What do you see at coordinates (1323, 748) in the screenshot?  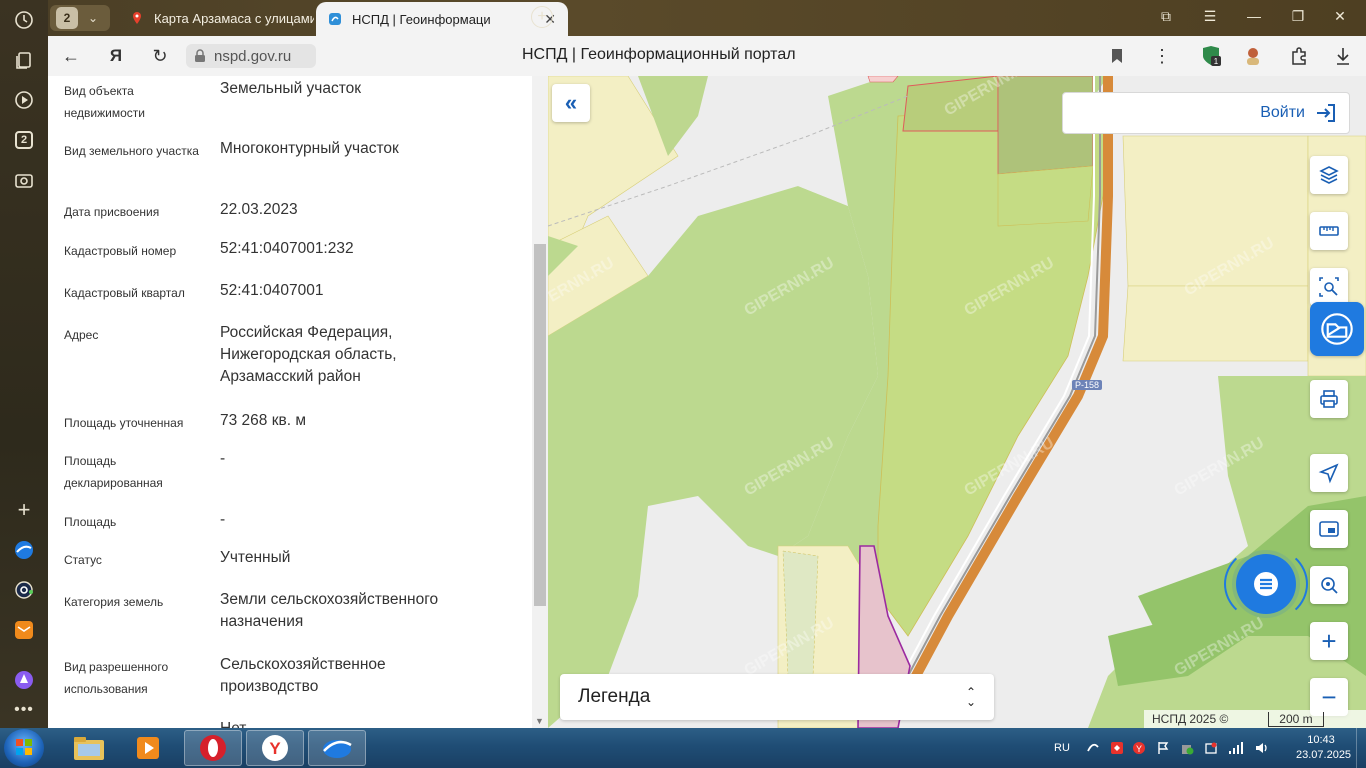 I see `system-clock: 10:43 23.07.2025` at bounding box center [1323, 748].